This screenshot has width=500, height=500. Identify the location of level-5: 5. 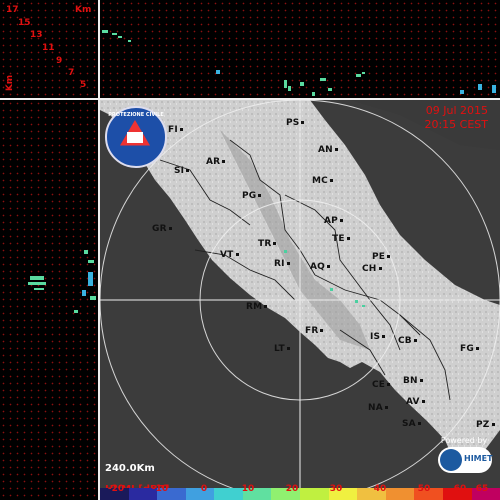
(83, 85).